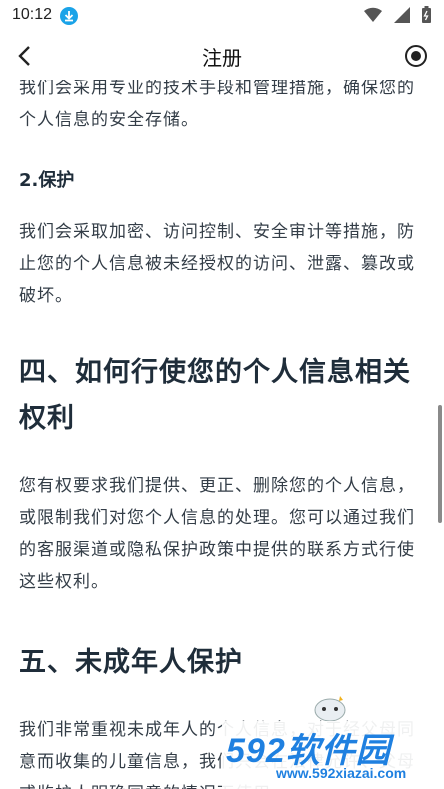 The width and height of the screenshot is (444, 789). I want to click on record-button, so click(416, 56).